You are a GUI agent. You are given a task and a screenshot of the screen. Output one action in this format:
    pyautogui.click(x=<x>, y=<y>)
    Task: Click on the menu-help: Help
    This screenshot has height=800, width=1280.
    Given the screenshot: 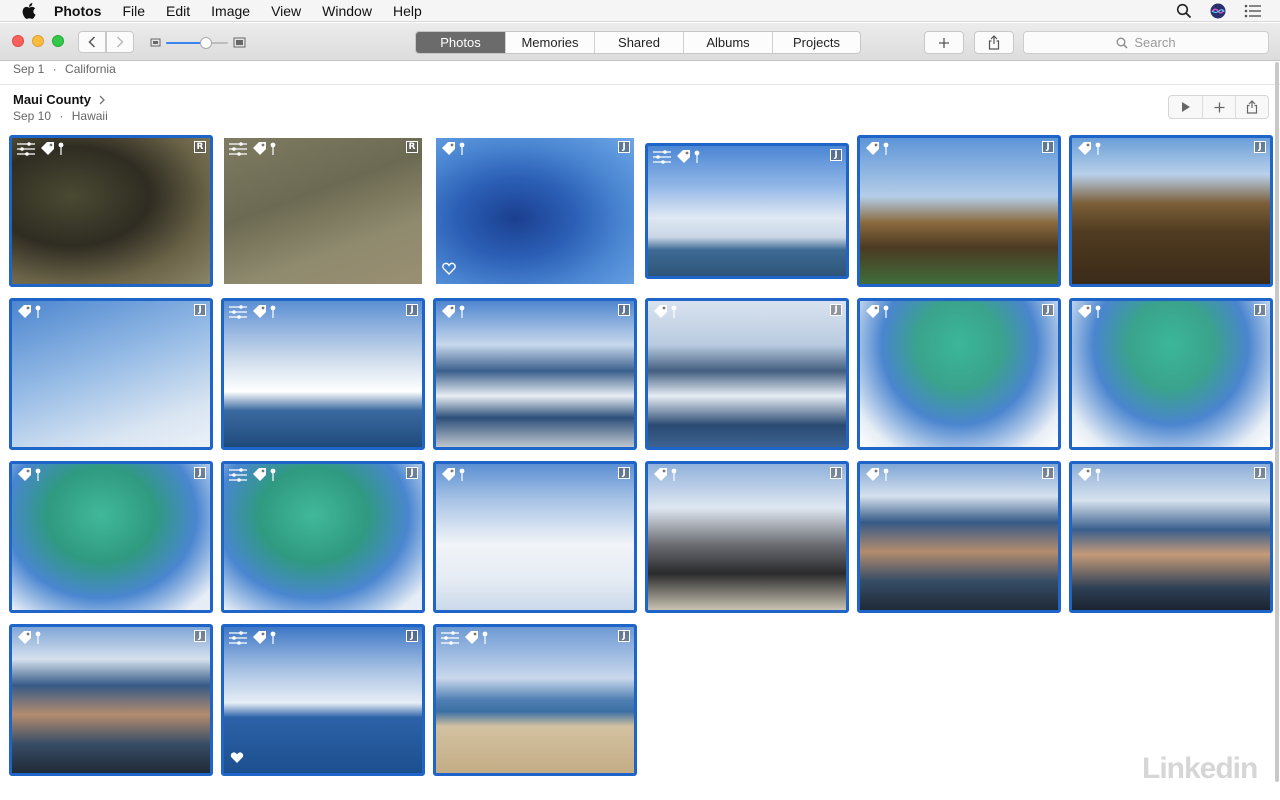 What is the action you would take?
    pyautogui.click(x=407, y=11)
    